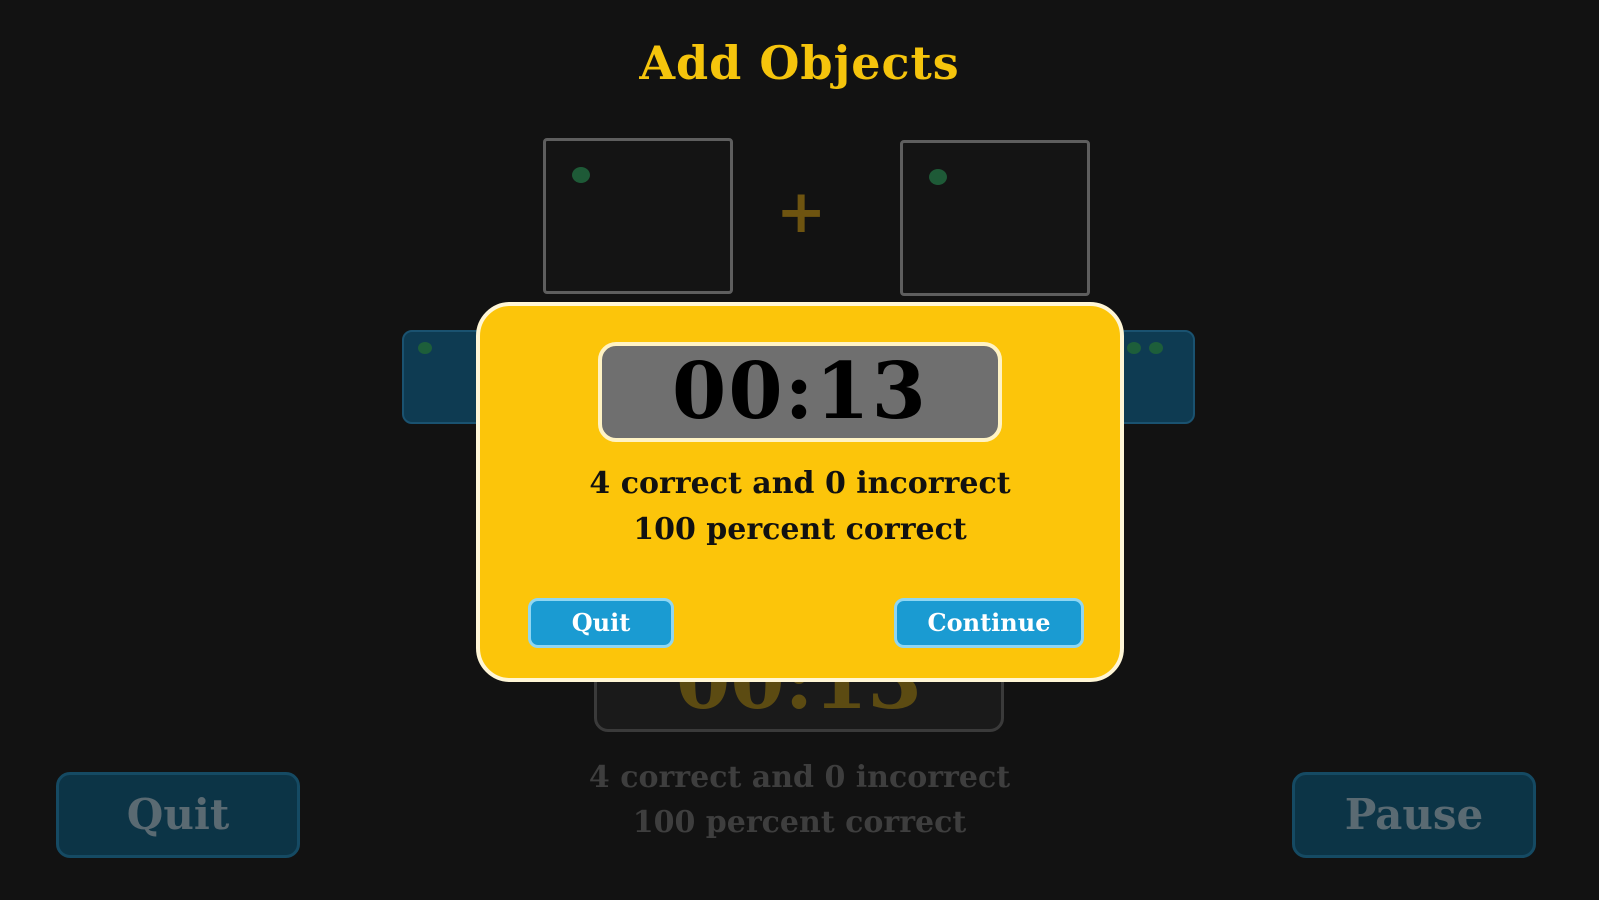 Image resolution: width=1599 pixels, height=900 pixels. Describe the element at coordinates (995, 218) in the screenshot. I see `addend-box-right` at that location.